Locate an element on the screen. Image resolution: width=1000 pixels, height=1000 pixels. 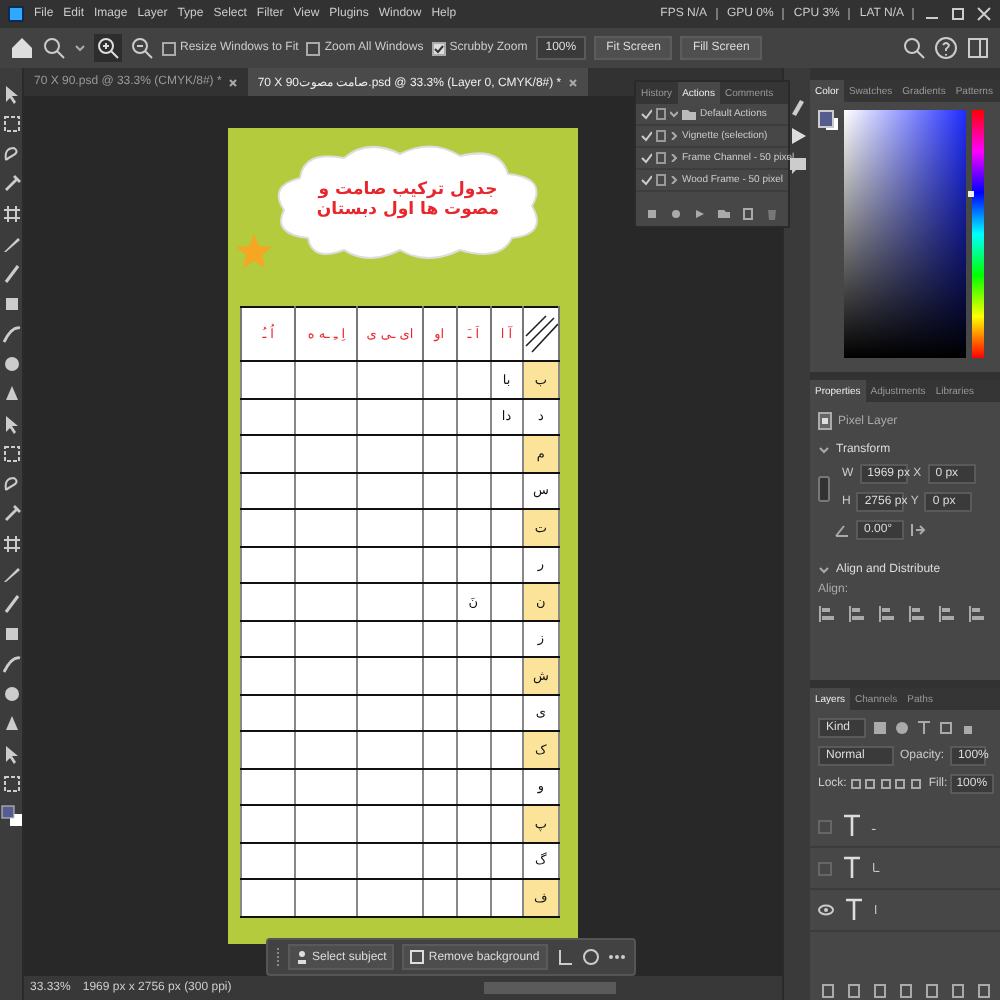
expanded-caret-icon is located at coordinates (674, 114).